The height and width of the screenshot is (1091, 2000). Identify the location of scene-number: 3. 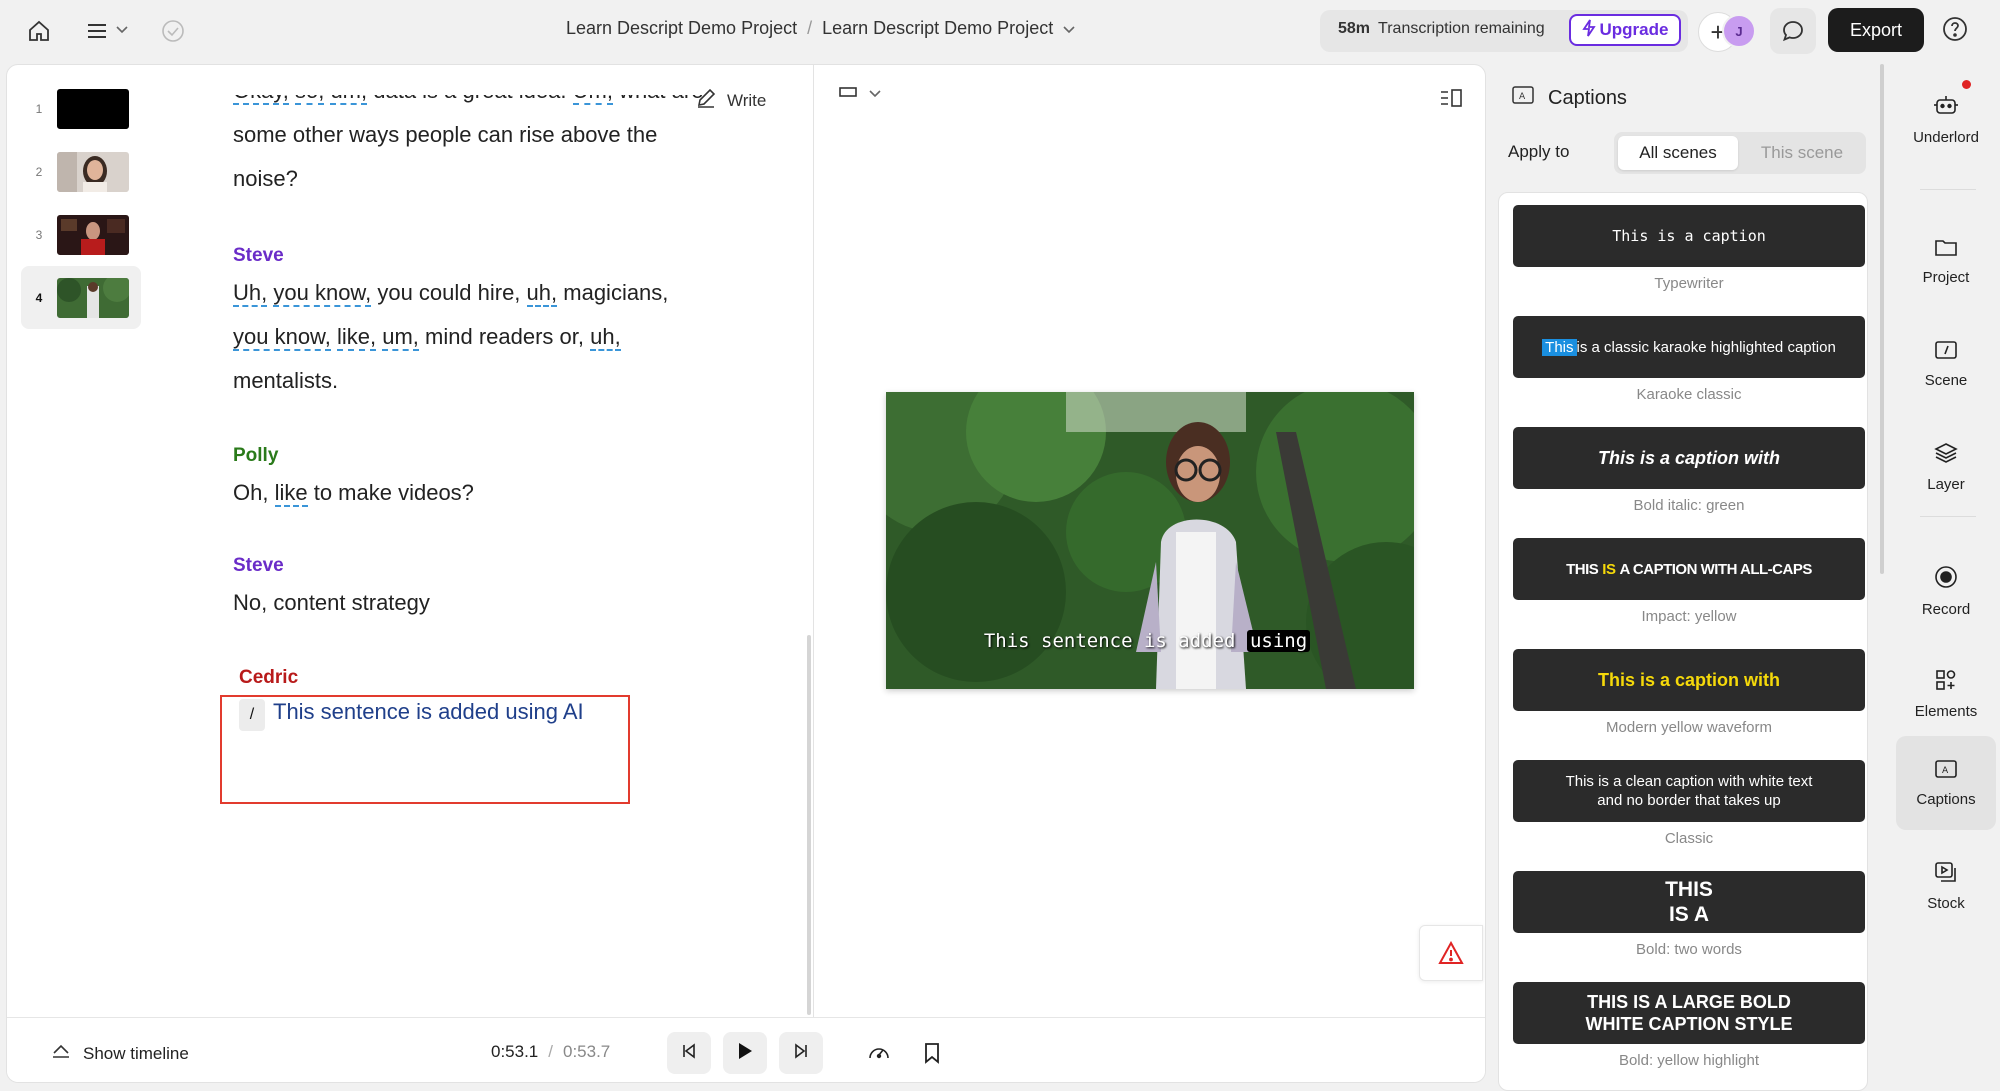
(39, 234).